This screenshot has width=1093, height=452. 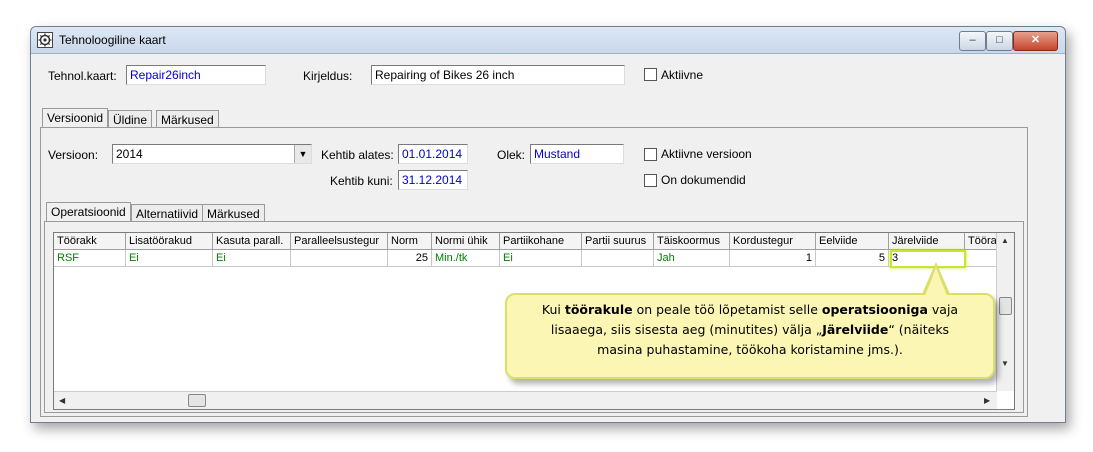 I want to click on valid-from-input: 01.01.2014, so click(x=433, y=154).